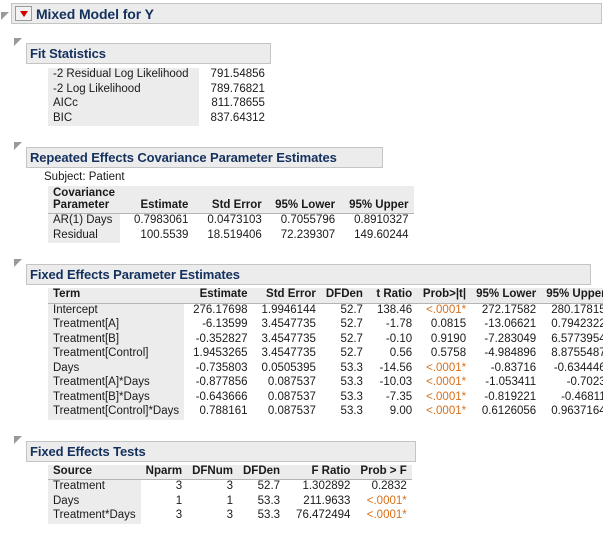 The height and width of the screenshot is (547, 603). I want to click on covariance-upper: 0.8910327, so click(381, 220).